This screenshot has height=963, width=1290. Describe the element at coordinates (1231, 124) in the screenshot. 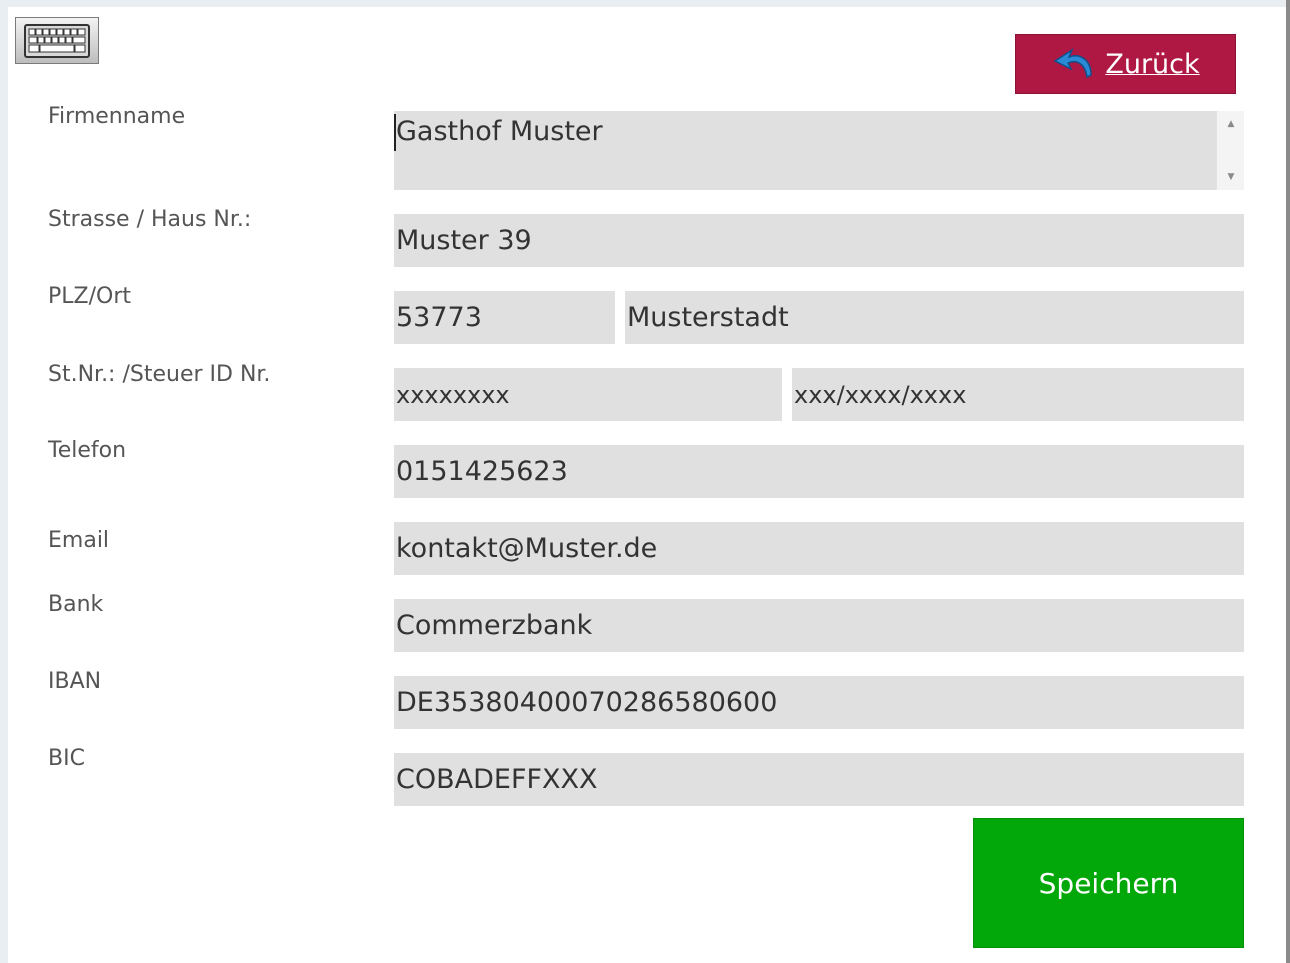

I see `scroll-up-arrow-icon: ▲` at that location.